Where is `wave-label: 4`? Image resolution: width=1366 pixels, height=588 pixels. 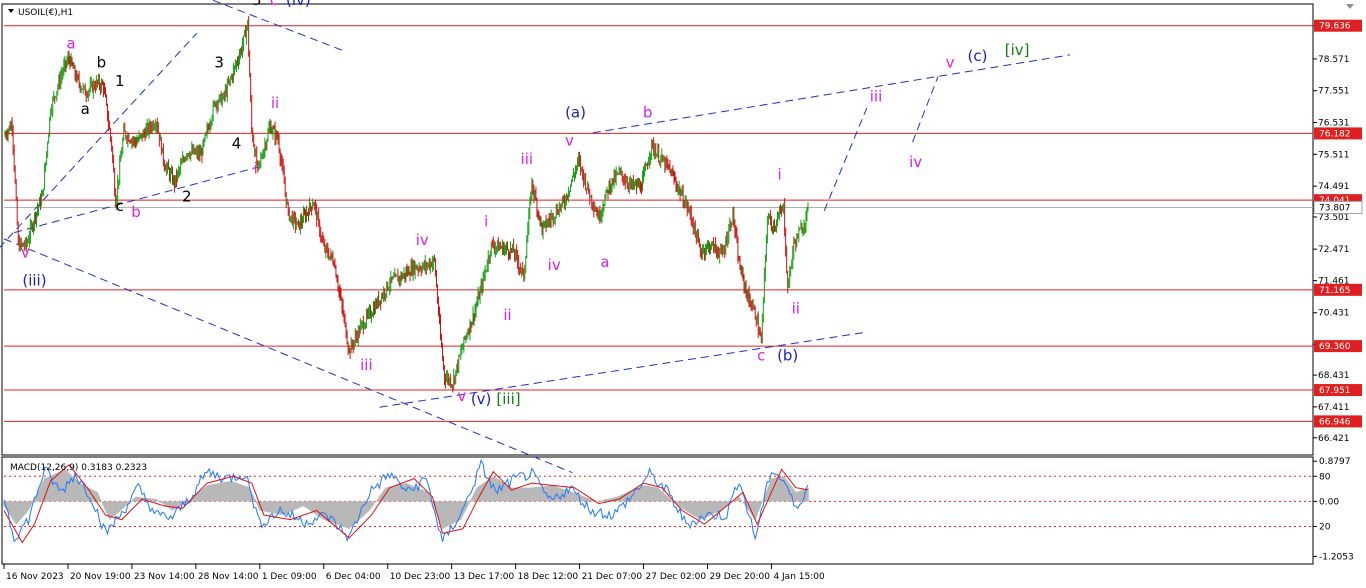
wave-label: 4 is located at coordinates (237, 143).